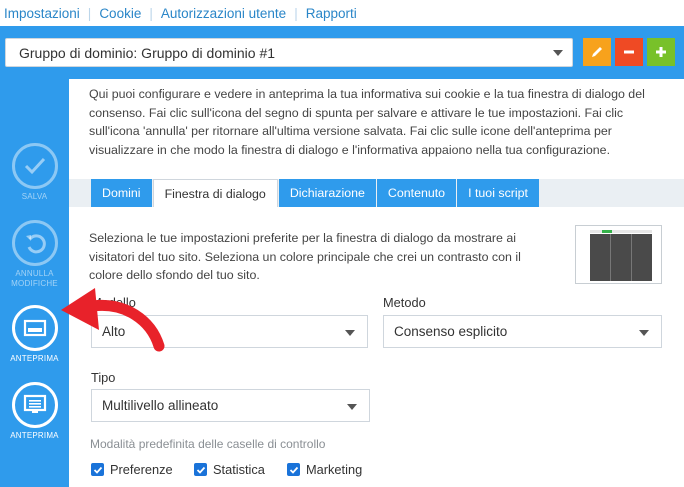 This screenshot has width=684, height=487. What do you see at coordinates (621, 231) in the screenshot?
I see `thumbnail-bar` at bounding box center [621, 231].